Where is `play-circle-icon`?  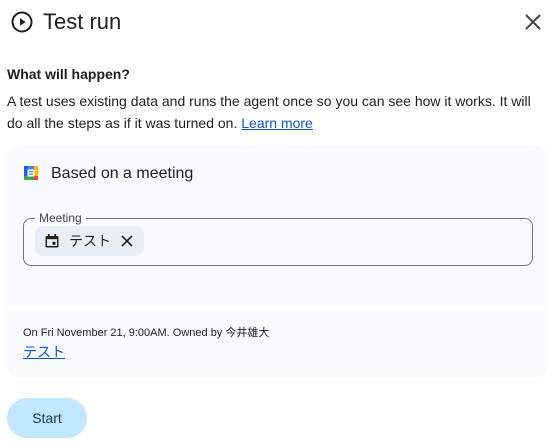
play-circle-icon is located at coordinates (22, 22).